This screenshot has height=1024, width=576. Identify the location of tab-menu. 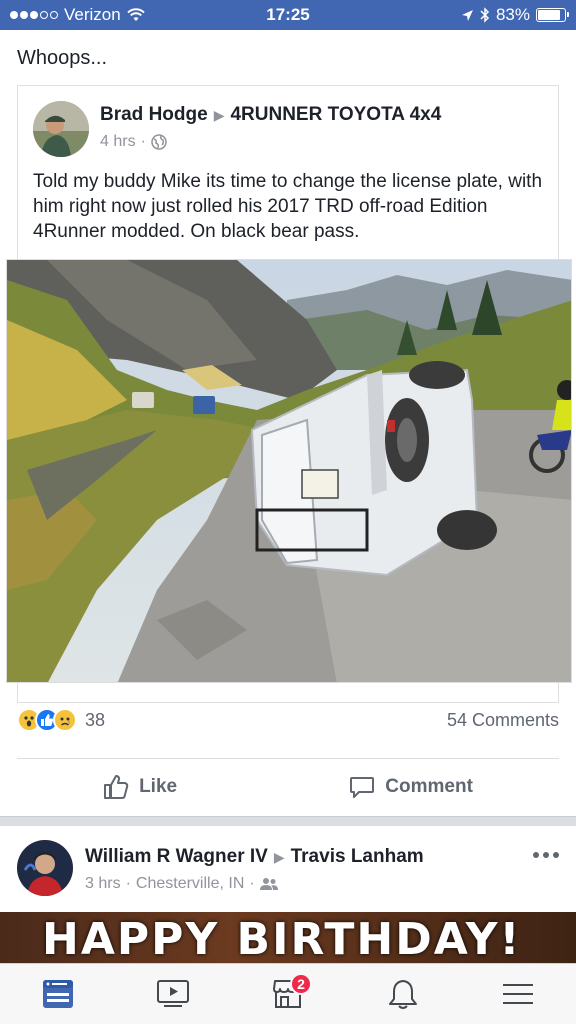
(518, 994).